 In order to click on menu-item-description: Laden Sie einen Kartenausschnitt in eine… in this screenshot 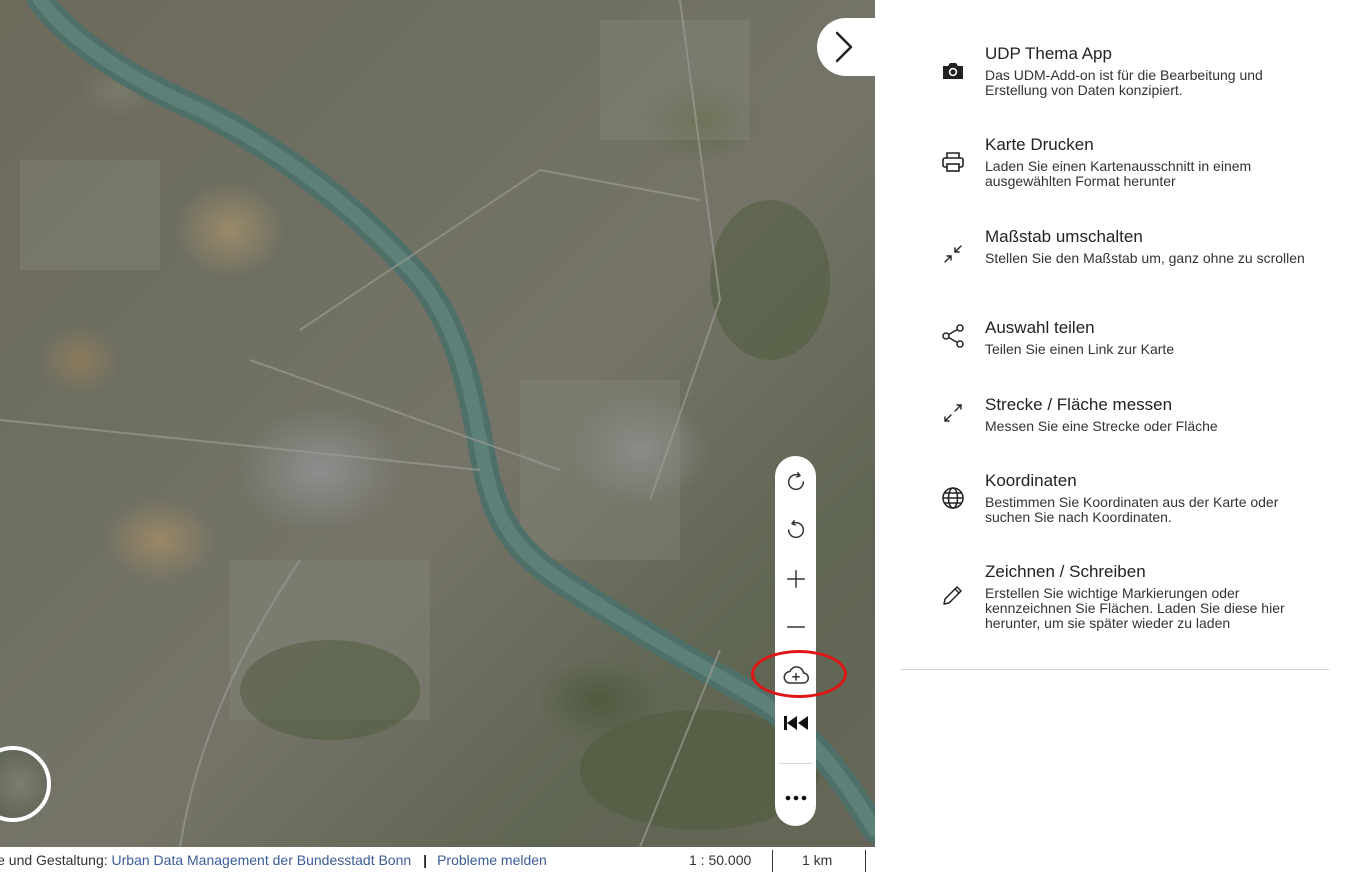, I will do `click(1118, 173)`.